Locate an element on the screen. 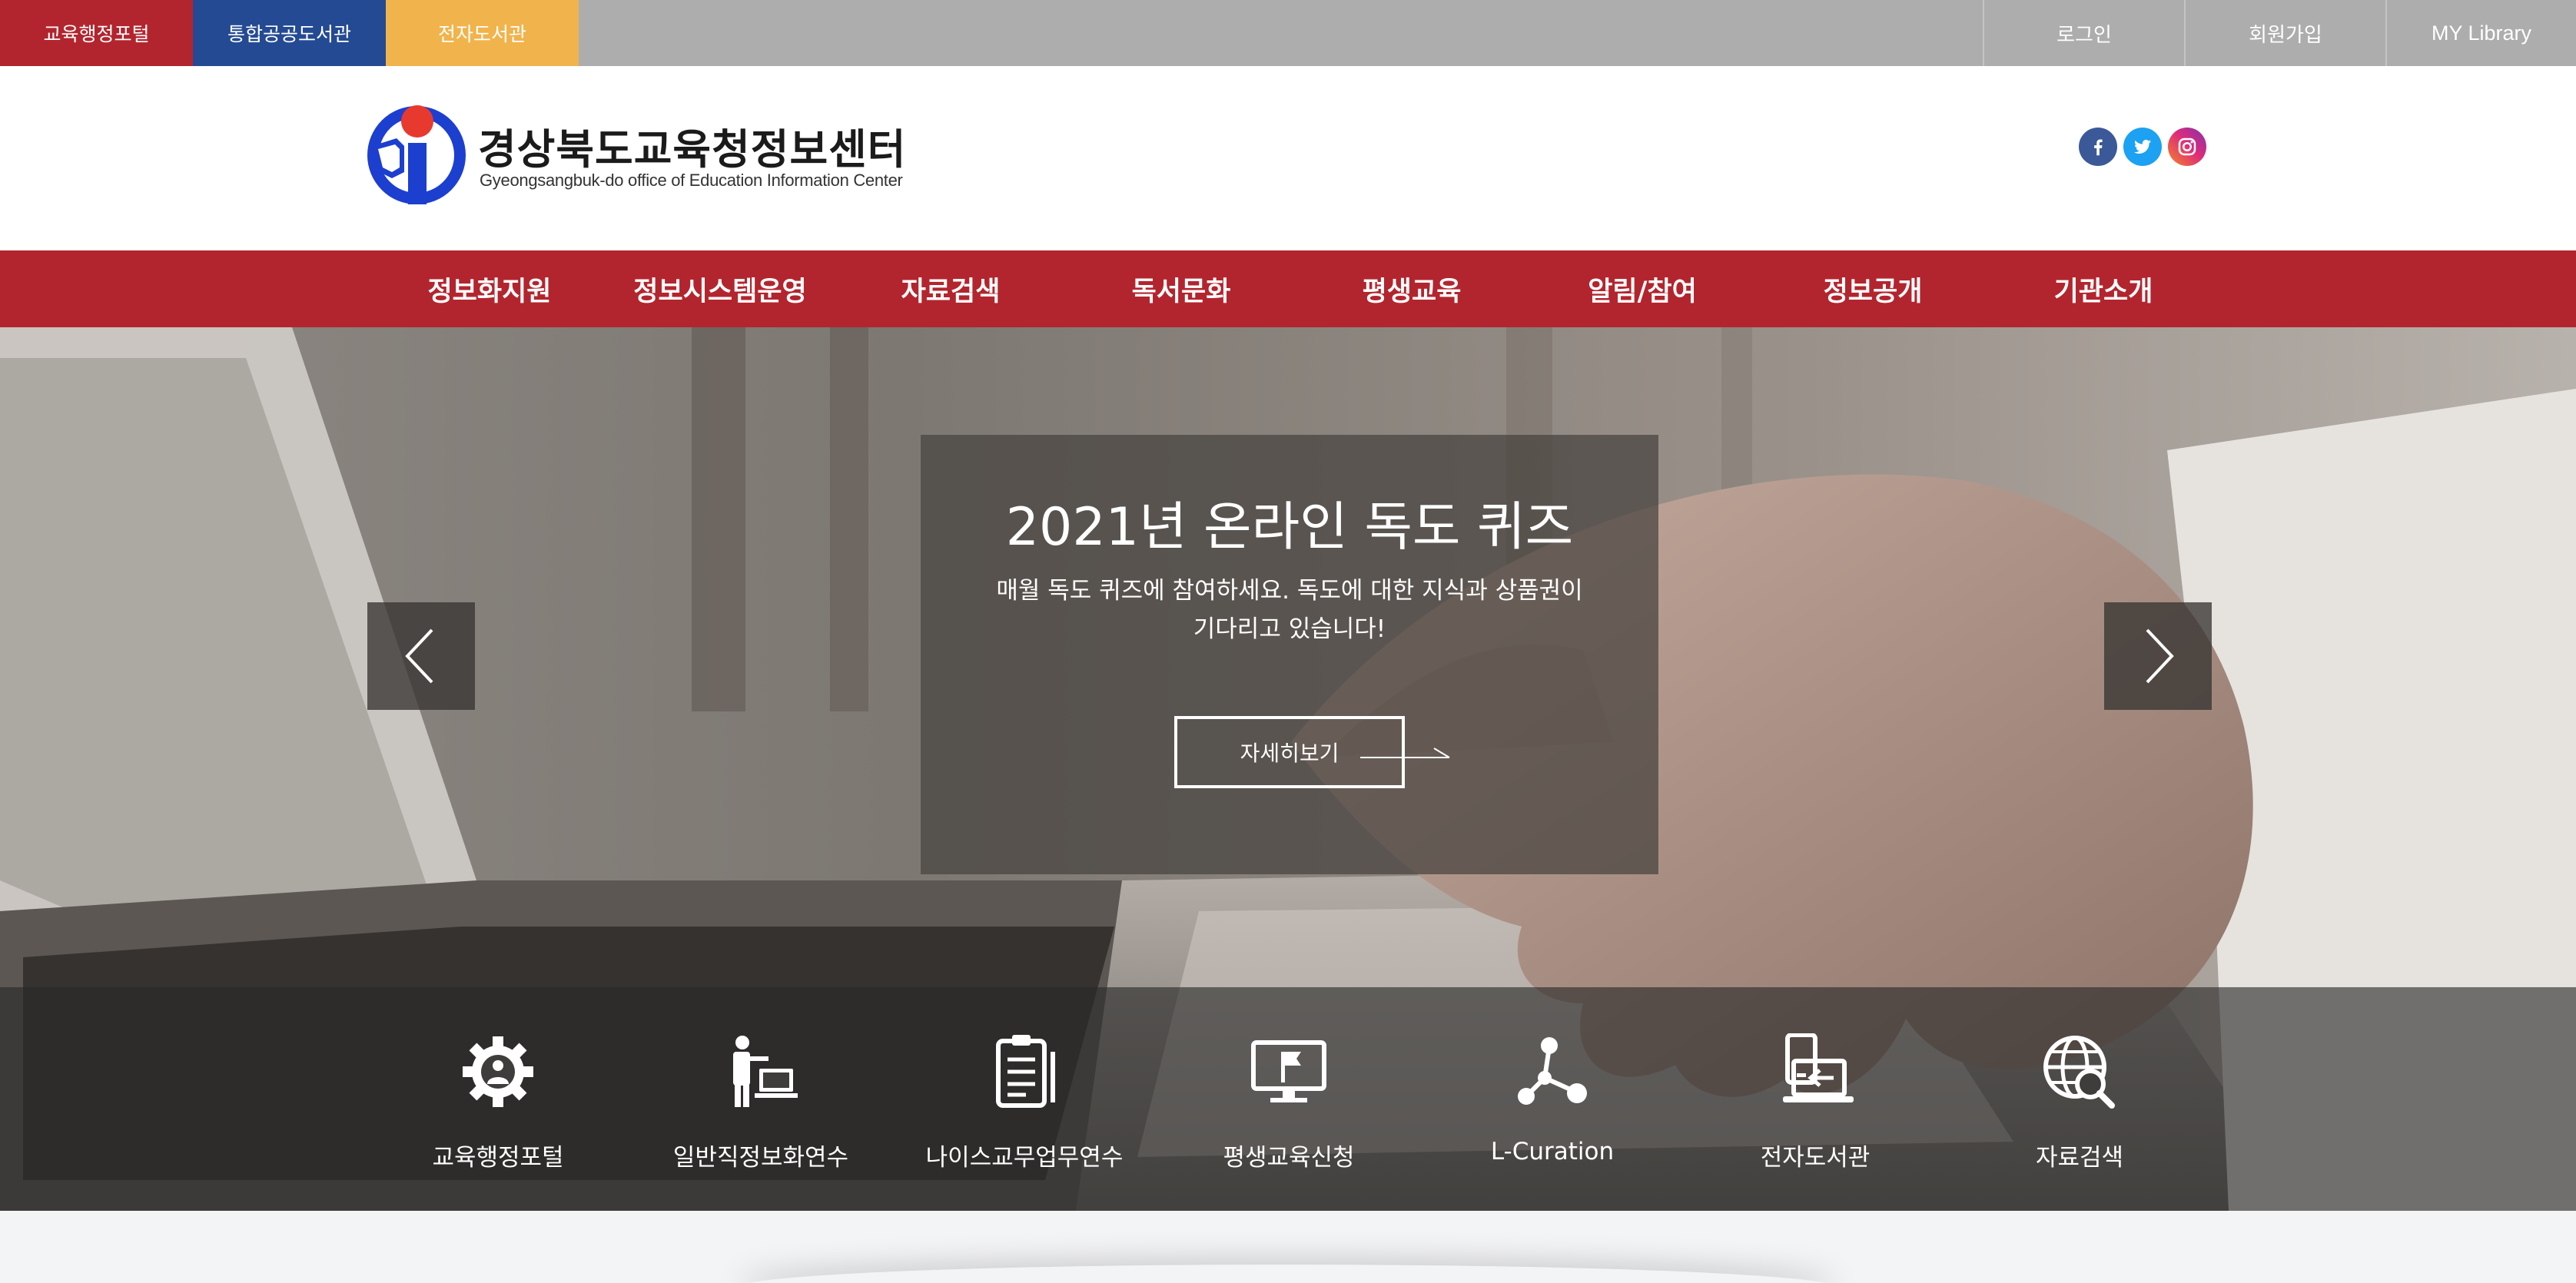  quick-link-label: 자료검색 is located at coordinates (2079, 1158).